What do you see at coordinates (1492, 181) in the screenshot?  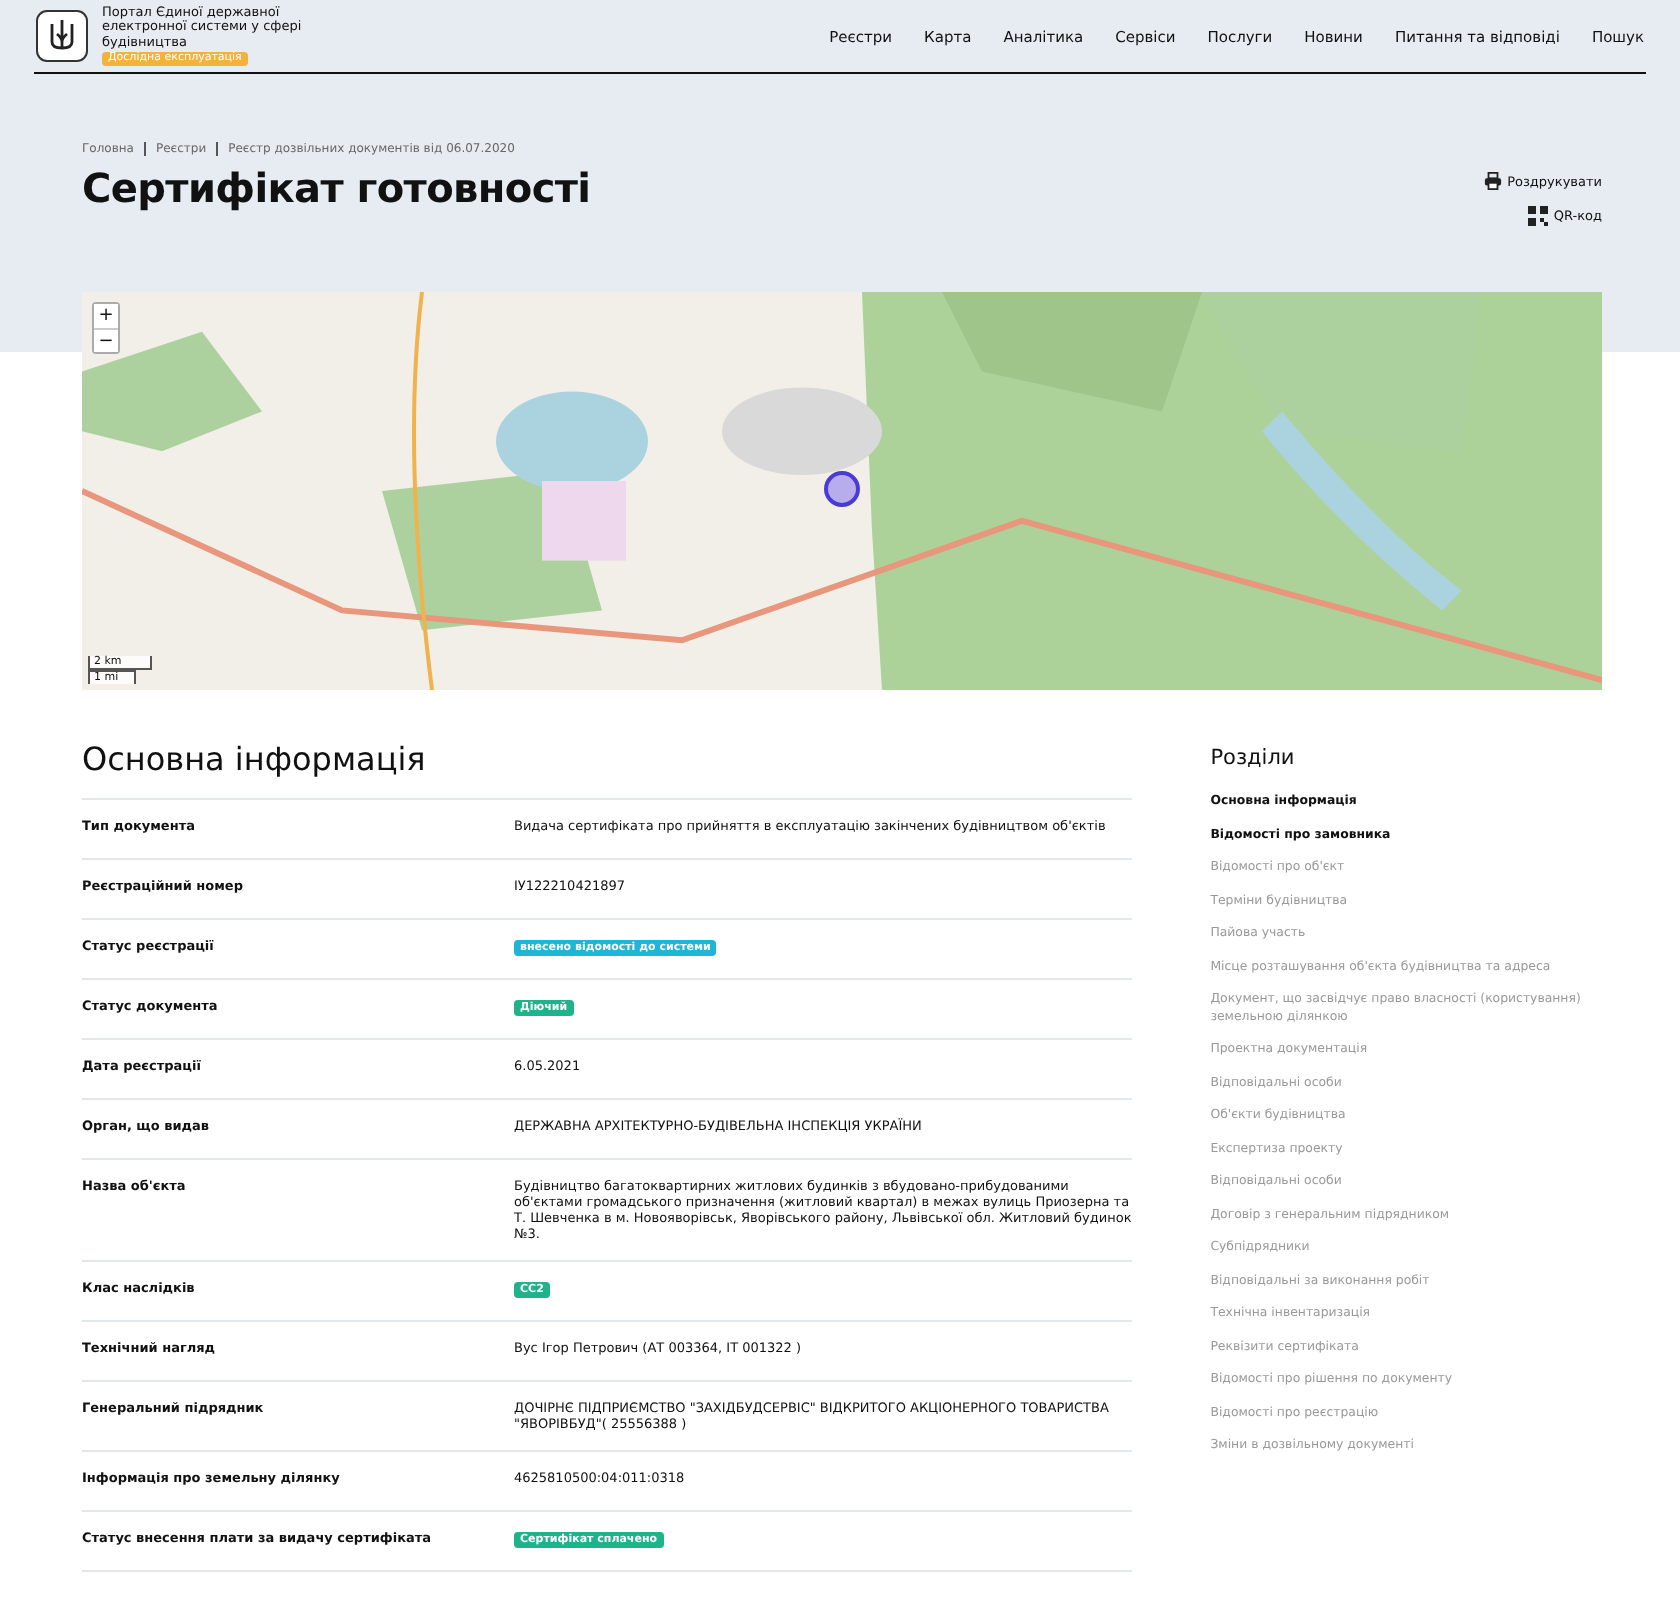 I see `printer-icon` at bounding box center [1492, 181].